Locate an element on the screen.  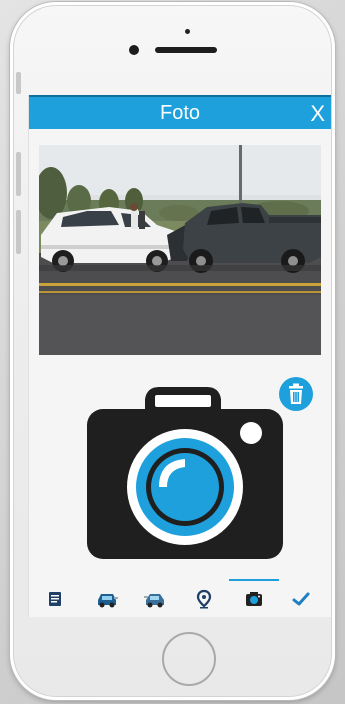
capture-photo-button is located at coordinates (185, 473).